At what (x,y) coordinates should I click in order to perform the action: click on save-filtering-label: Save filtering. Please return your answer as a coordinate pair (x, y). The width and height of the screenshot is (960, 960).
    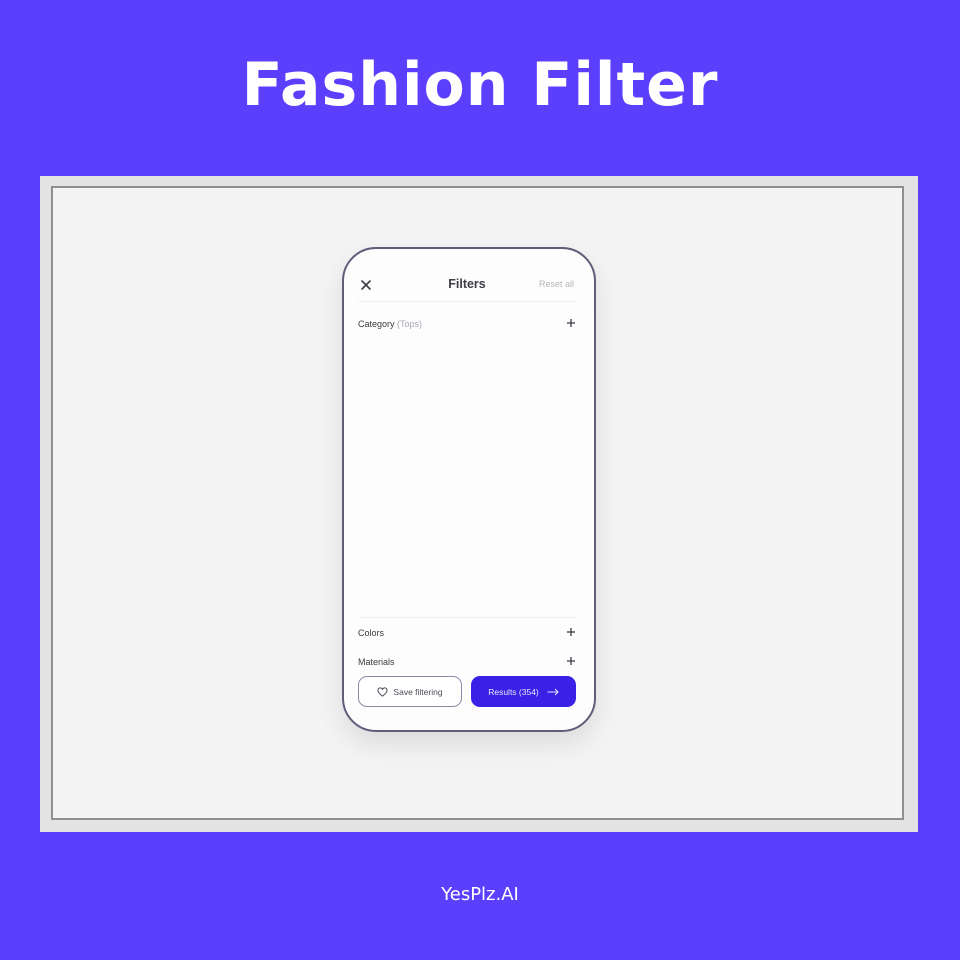
    Looking at the image, I should click on (418, 691).